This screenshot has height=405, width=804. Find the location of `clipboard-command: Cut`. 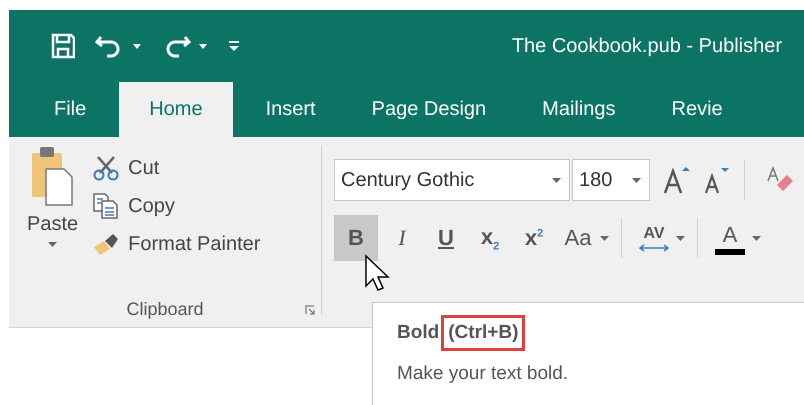

clipboard-command: Cut is located at coordinates (176, 168).